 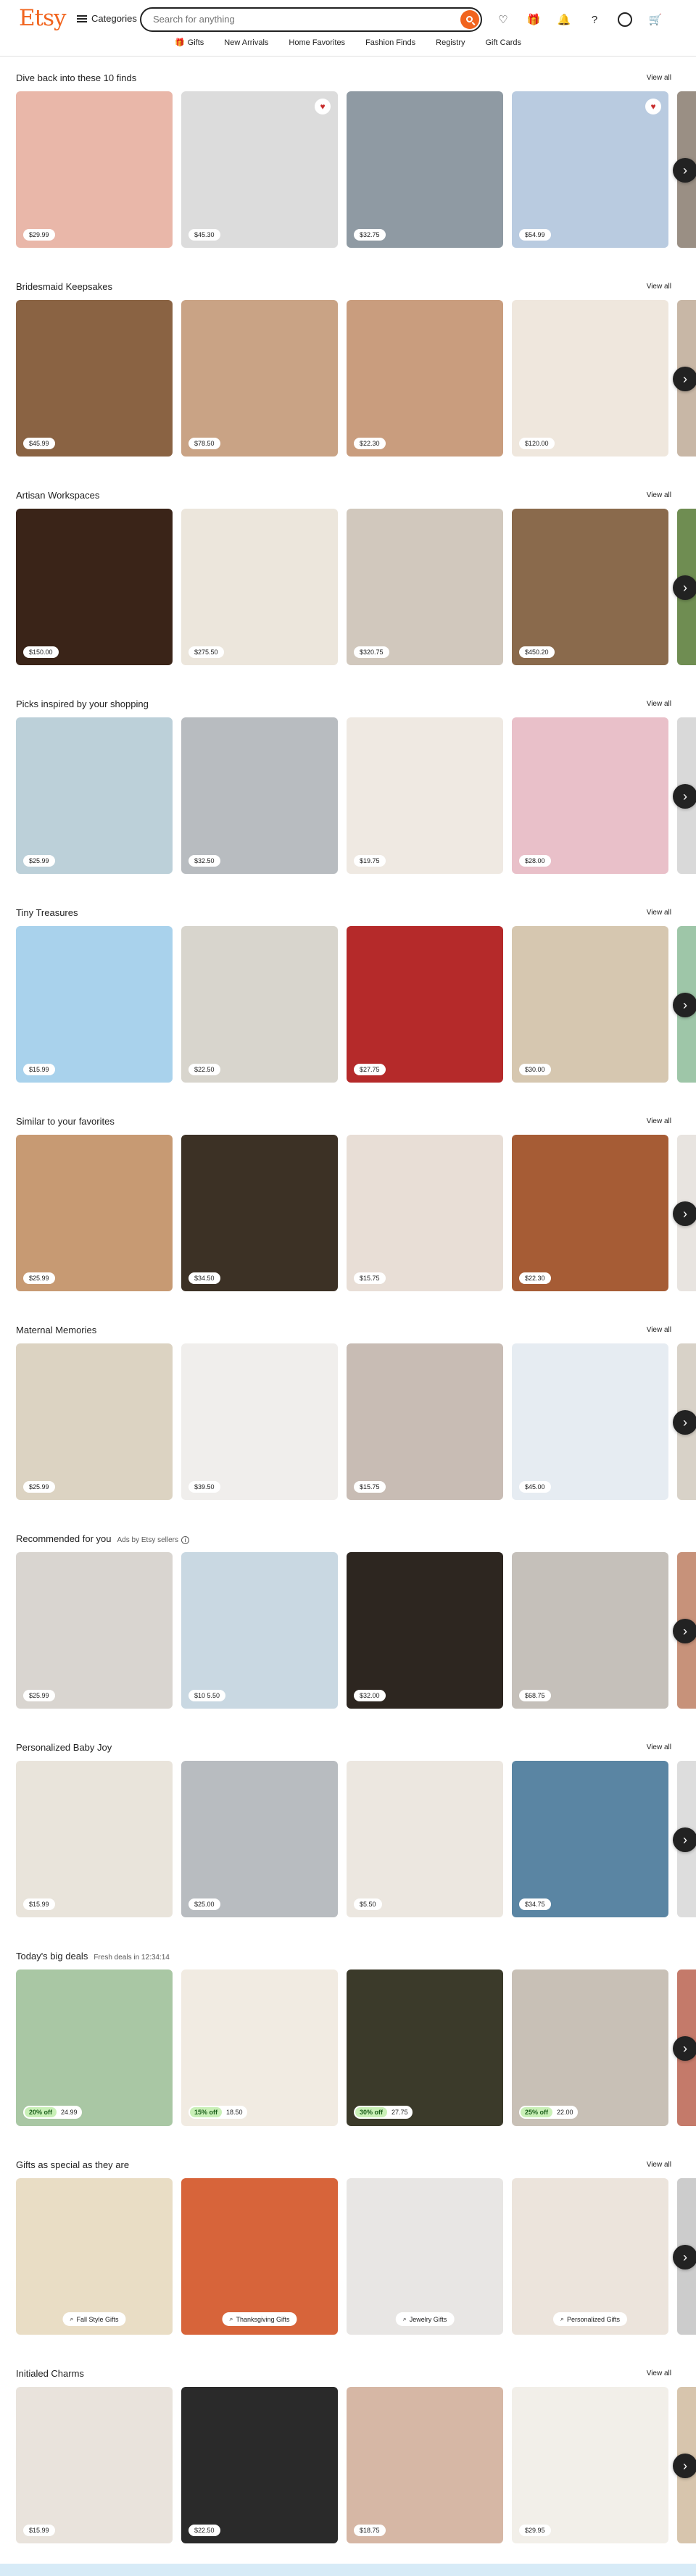 I want to click on gift-category-pill: ⌕ Personalized Gifts, so click(x=590, y=2319).